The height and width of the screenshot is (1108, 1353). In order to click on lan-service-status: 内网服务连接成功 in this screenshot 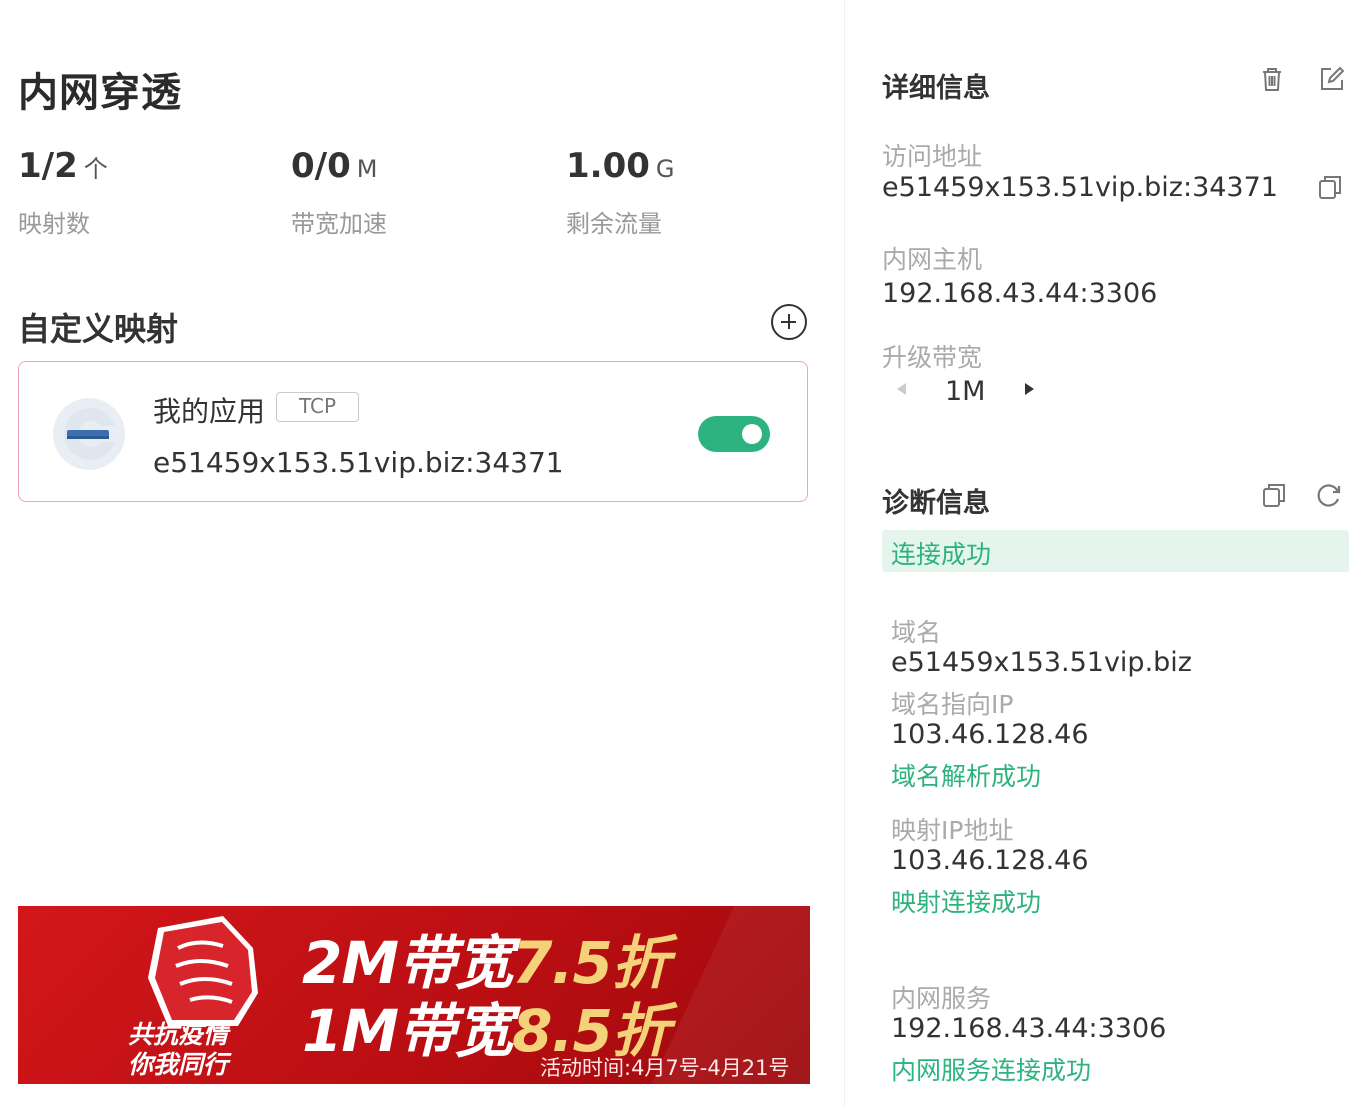, I will do `click(991, 1070)`.